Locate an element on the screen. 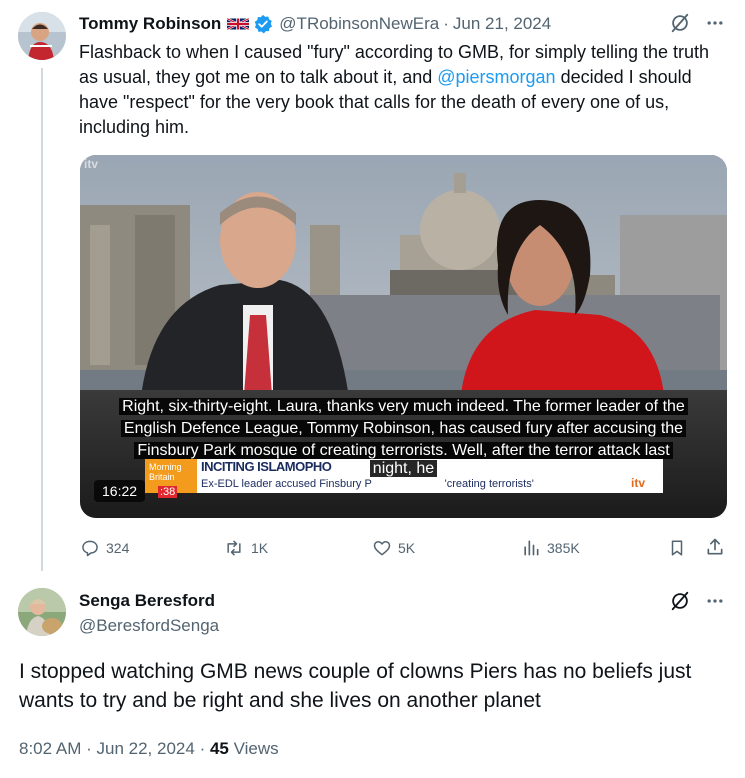  analytics-icon is located at coordinates (531, 548).